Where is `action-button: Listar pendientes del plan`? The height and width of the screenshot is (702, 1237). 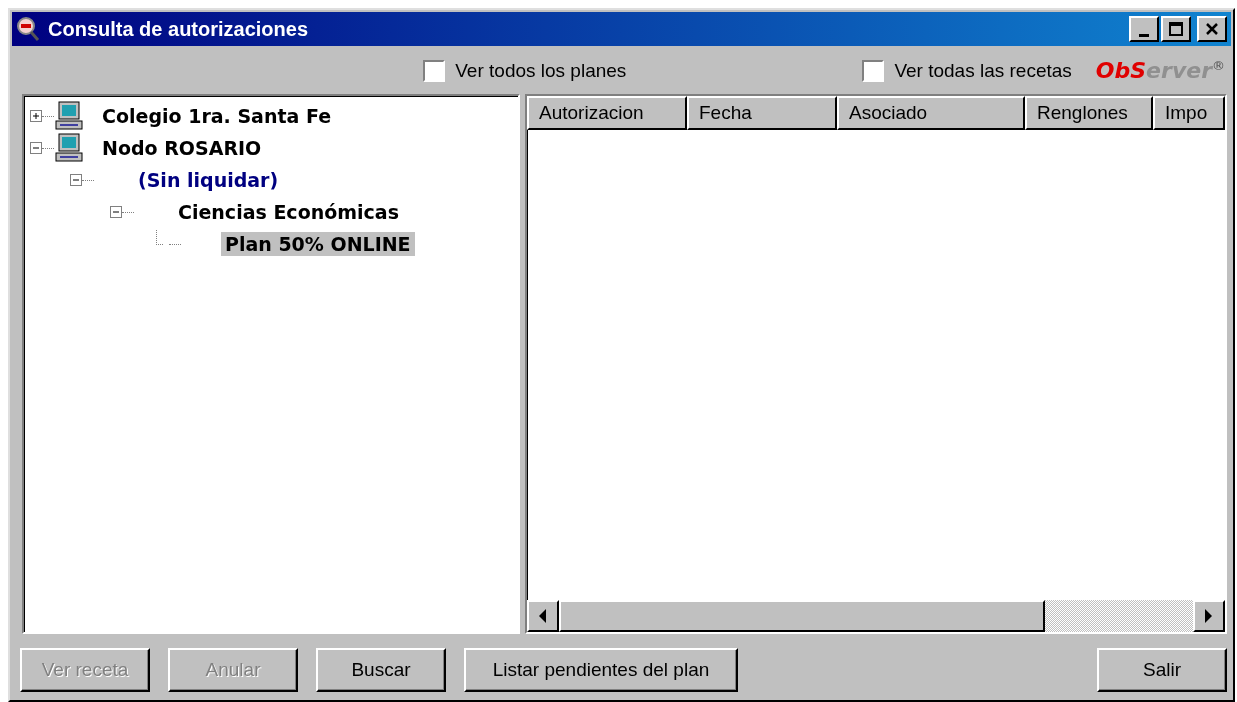
action-button: Listar pendientes del plan is located at coordinates (601, 670).